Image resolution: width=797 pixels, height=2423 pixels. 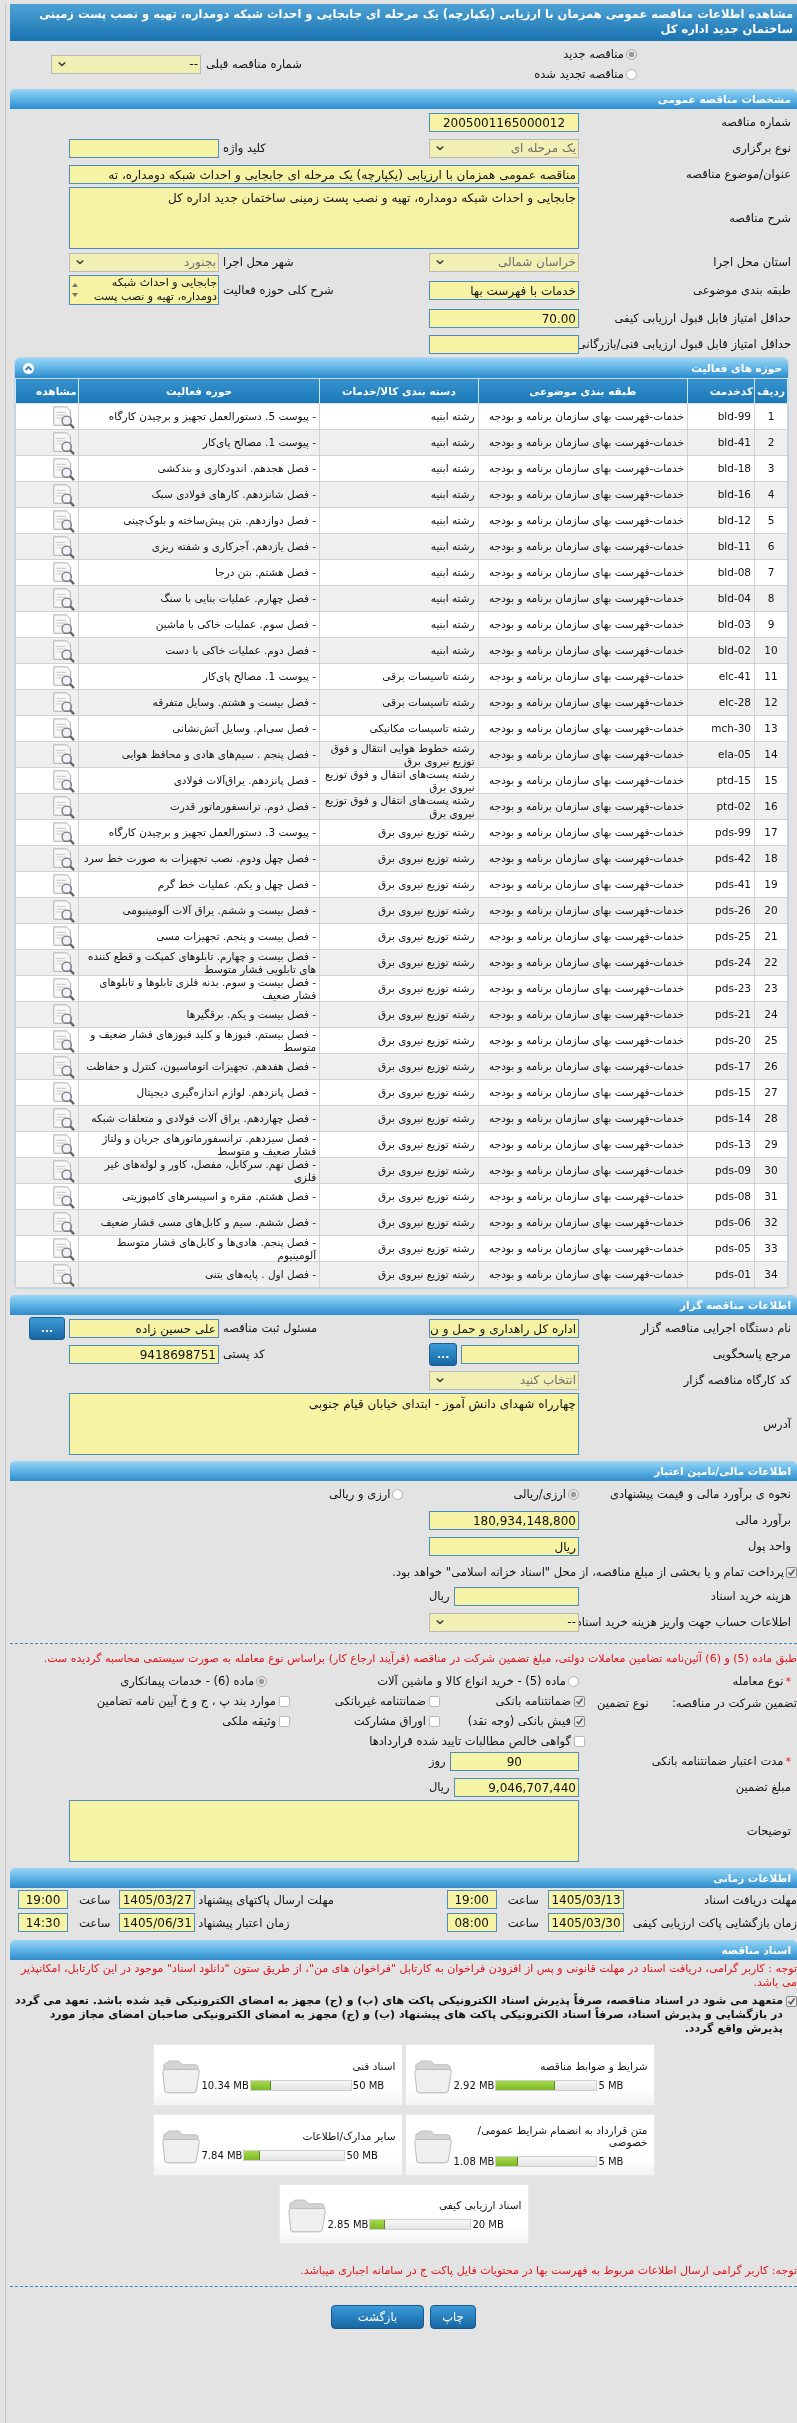 What do you see at coordinates (144, 1354) in the screenshot?
I see `input-field: 9418698751` at bounding box center [144, 1354].